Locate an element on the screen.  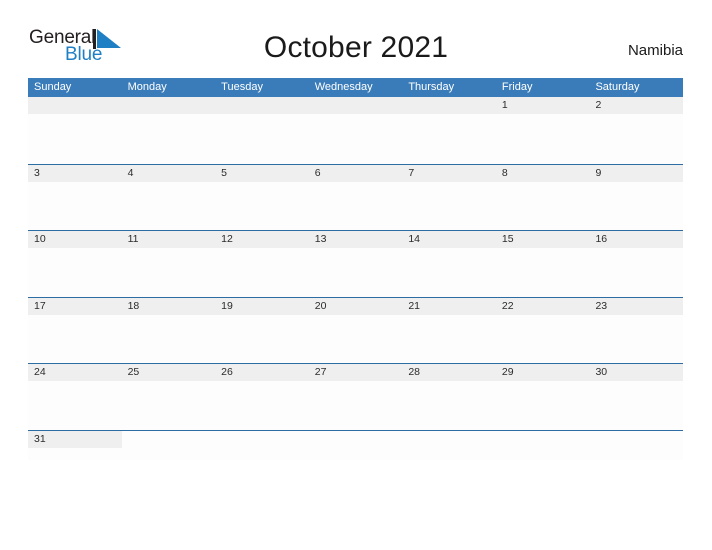
calendar-day-cell-11: 11 is located at coordinates (168, 264).